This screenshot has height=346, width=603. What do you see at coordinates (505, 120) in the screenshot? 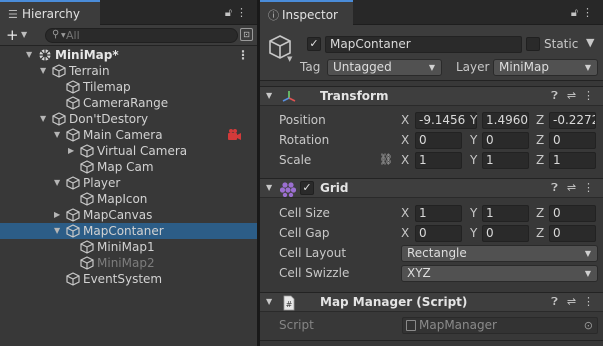
I see `position-y-field: 1.49609` at bounding box center [505, 120].